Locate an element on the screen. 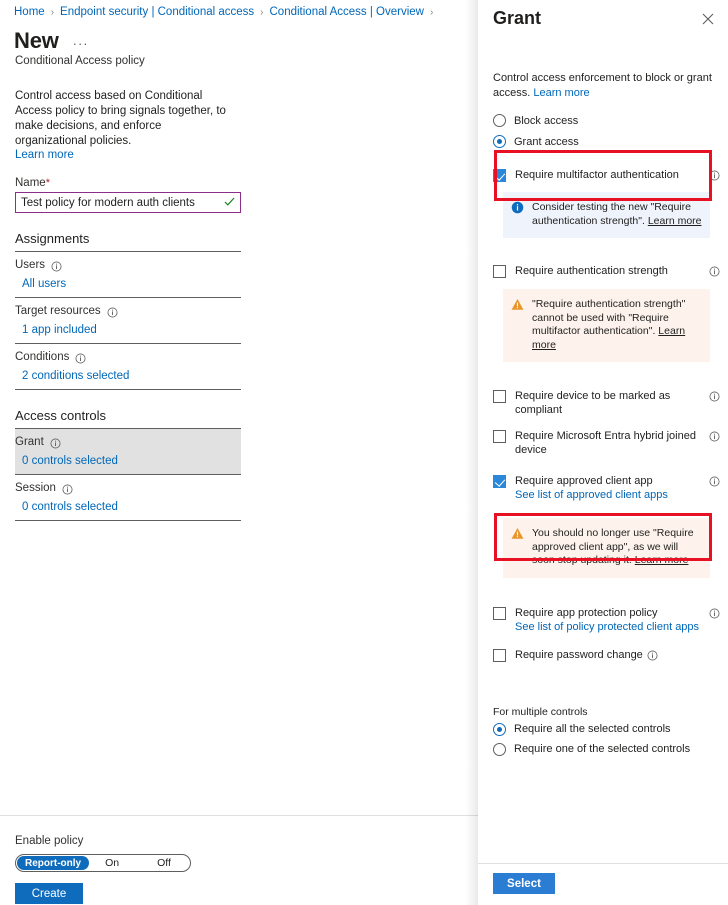  radio-label-require-all: Require all the selected controls is located at coordinates (592, 729).